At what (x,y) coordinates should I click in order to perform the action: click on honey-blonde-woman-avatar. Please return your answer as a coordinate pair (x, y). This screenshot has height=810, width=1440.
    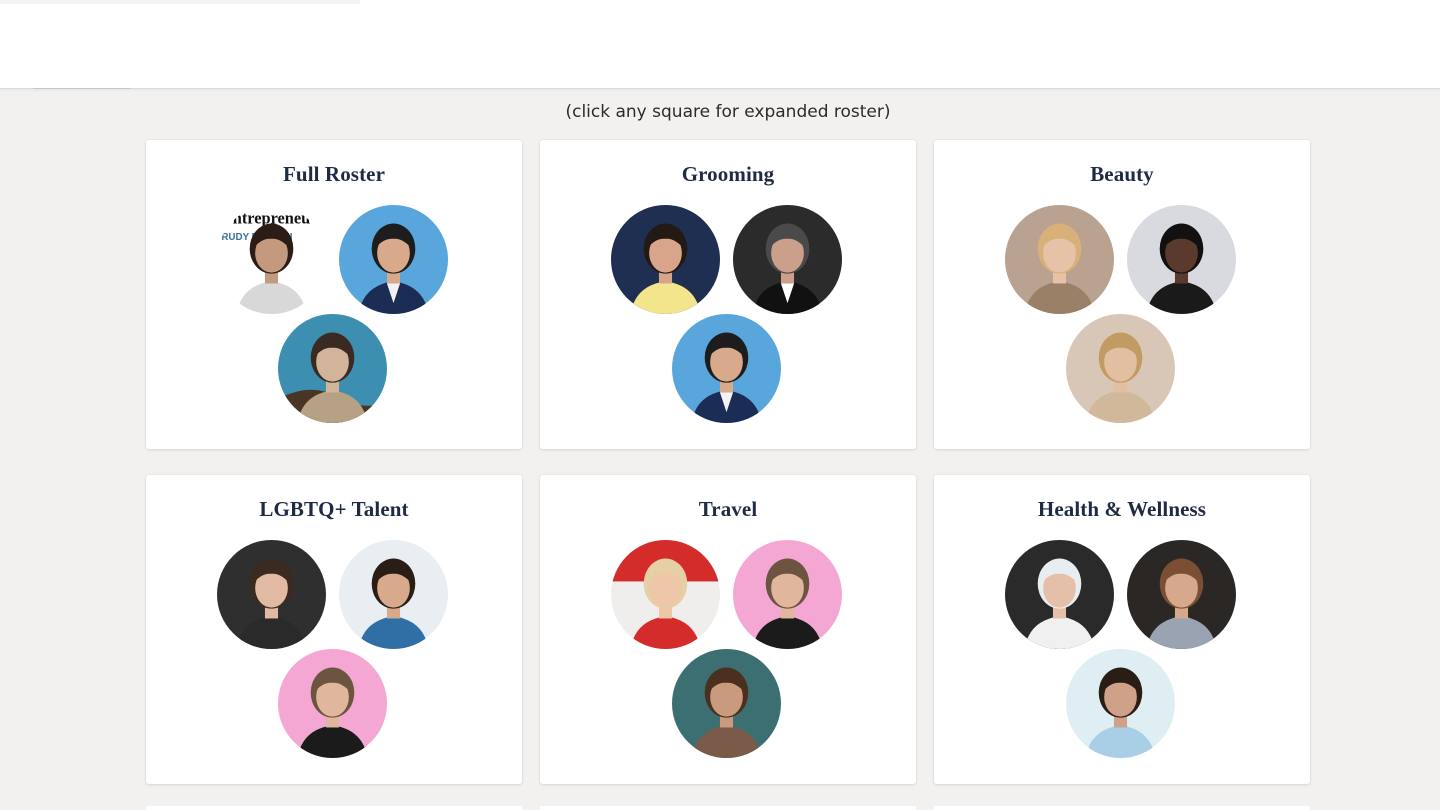
    Looking at the image, I should click on (1120, 368).